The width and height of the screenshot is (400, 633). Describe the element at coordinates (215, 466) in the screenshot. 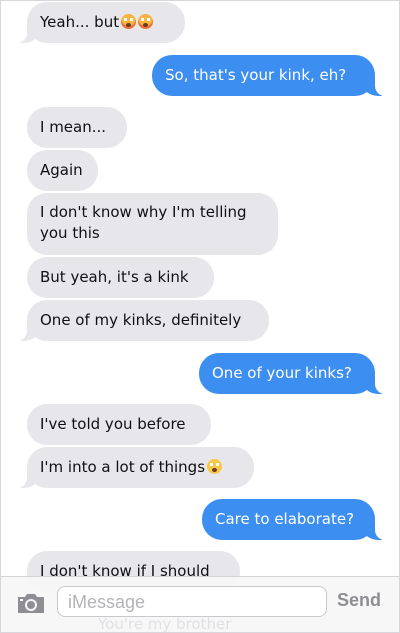

I see `flushed-face-icon` at that location.